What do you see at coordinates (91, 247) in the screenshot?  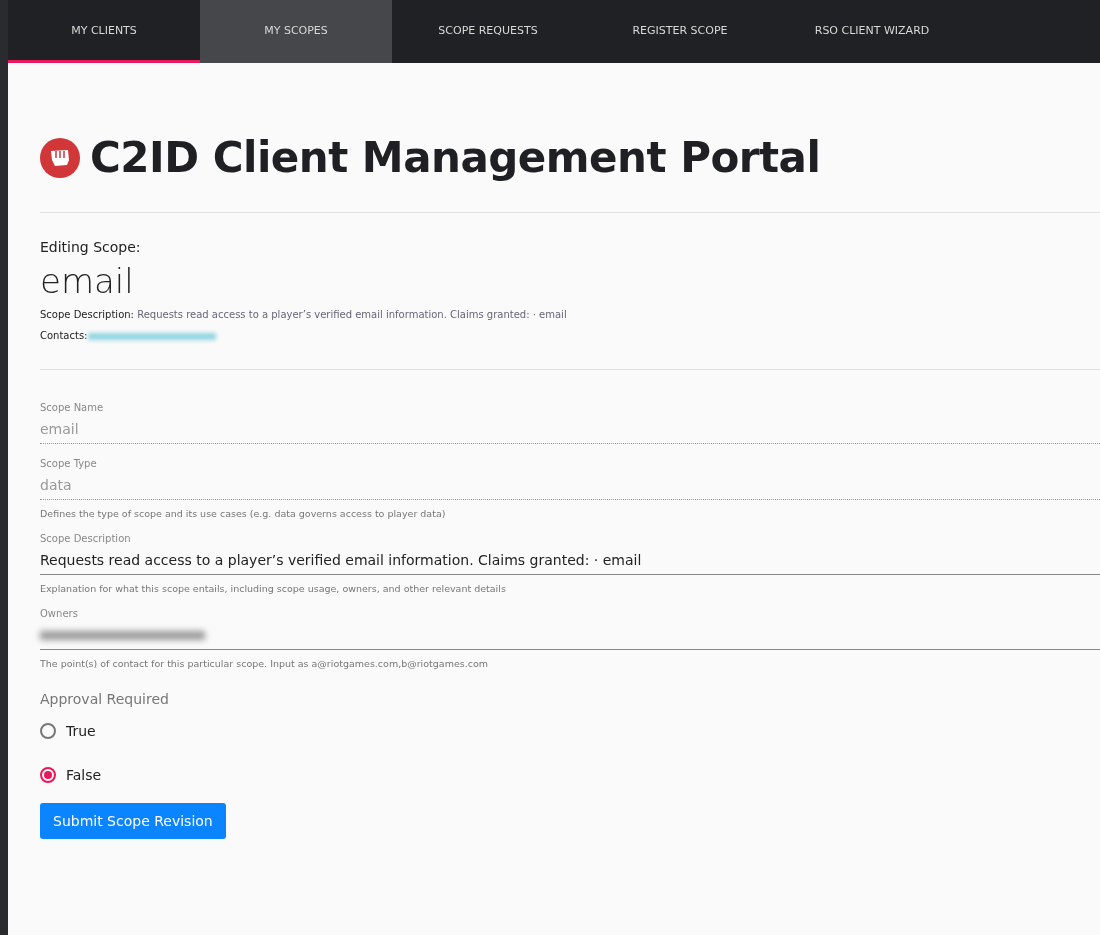 I see `editing-heading: Editing Scope:` at bounding box center [91, 247].